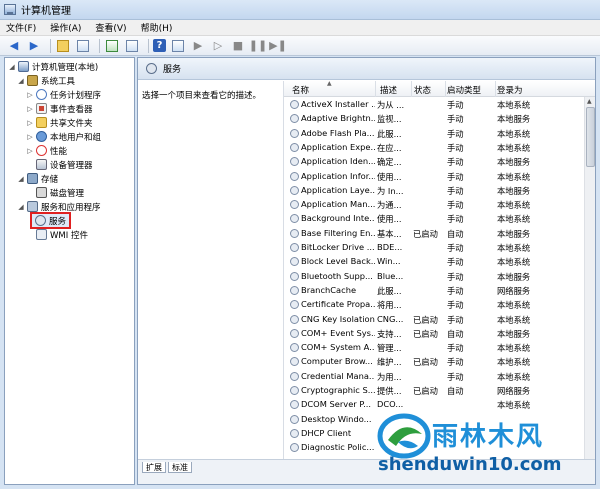  Describe the element at coordinates (388, 90) in the screenshot. I see `column-description: 描述` at that location.